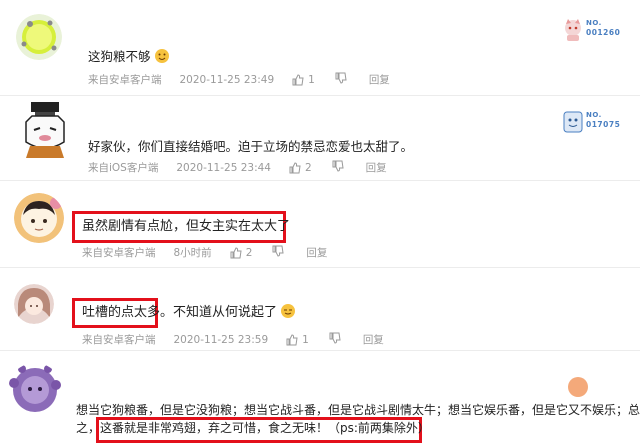 This screenshot has height=443, width=640. What do you see at coordinates (121, 312) in the screenshot?
I see `comment-text-highlight: 吐槽的点太多` at bounding box center [121, 312].